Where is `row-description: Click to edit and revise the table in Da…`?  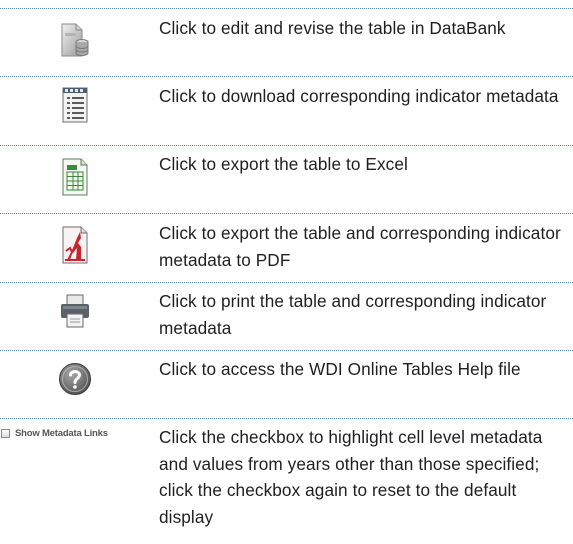 row-description: Click to edit and revise the table in Da… is located at coordinates (332, 28).